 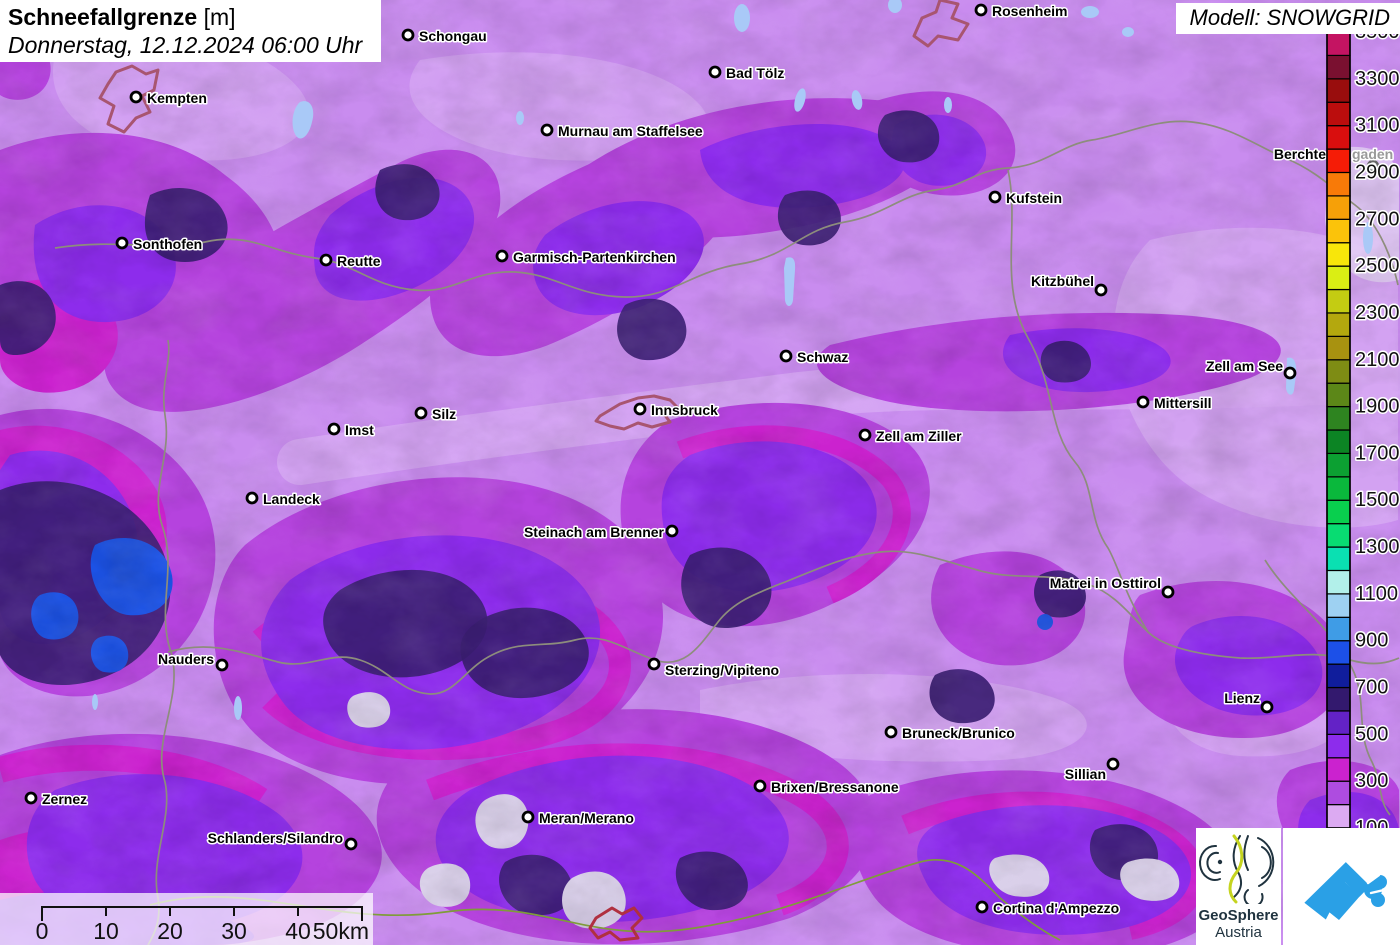 I want to click on legend-tick-label: 1900, so click(x=1377, y=407).